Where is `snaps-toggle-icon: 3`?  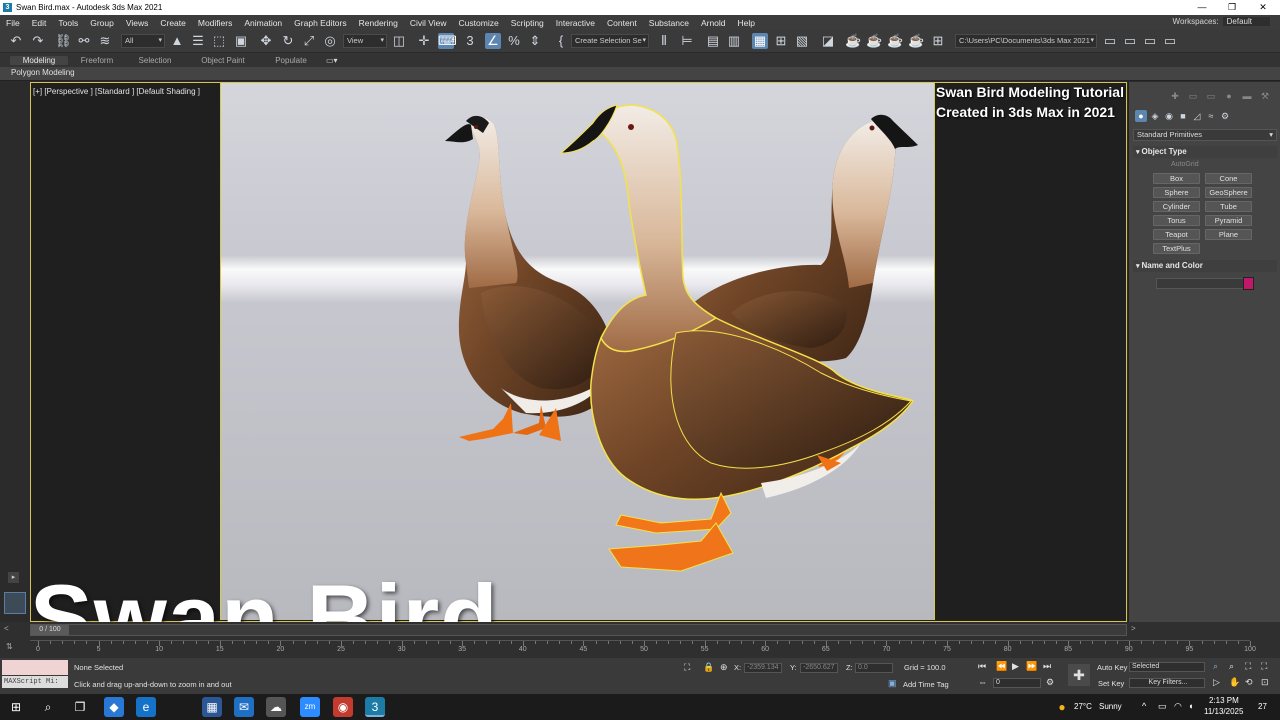
snaps-toggle-icon: 3 is located at coordinates (470, 41).